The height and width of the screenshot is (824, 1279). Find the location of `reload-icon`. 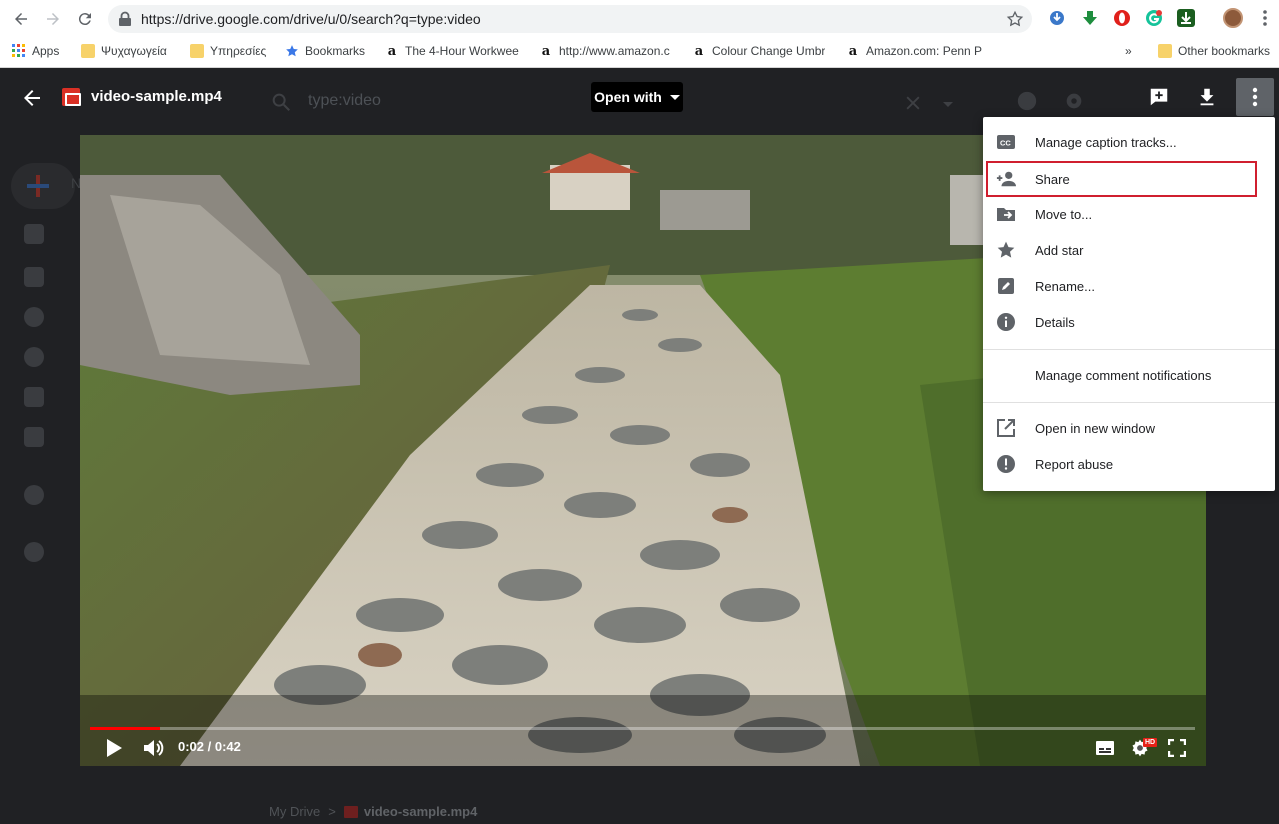

reload-icon is located at coordinates (85, 19).